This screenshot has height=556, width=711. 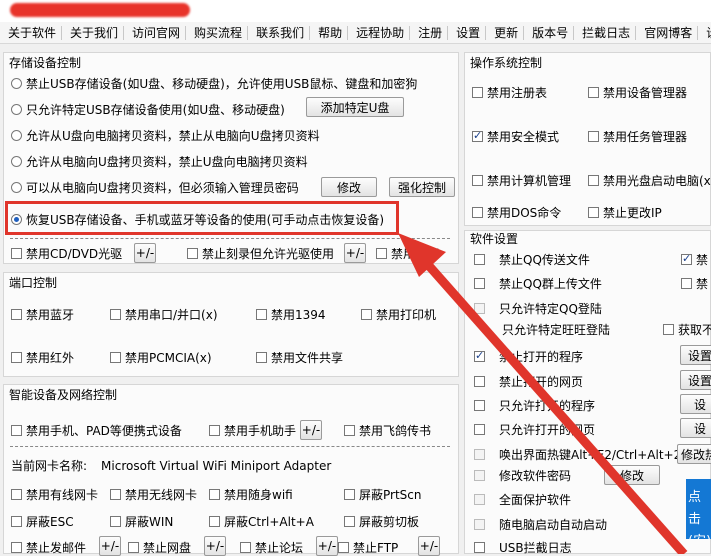 I want to click on disable-wired-nic: 禁用有线网卡, so click(x=54, y=494).